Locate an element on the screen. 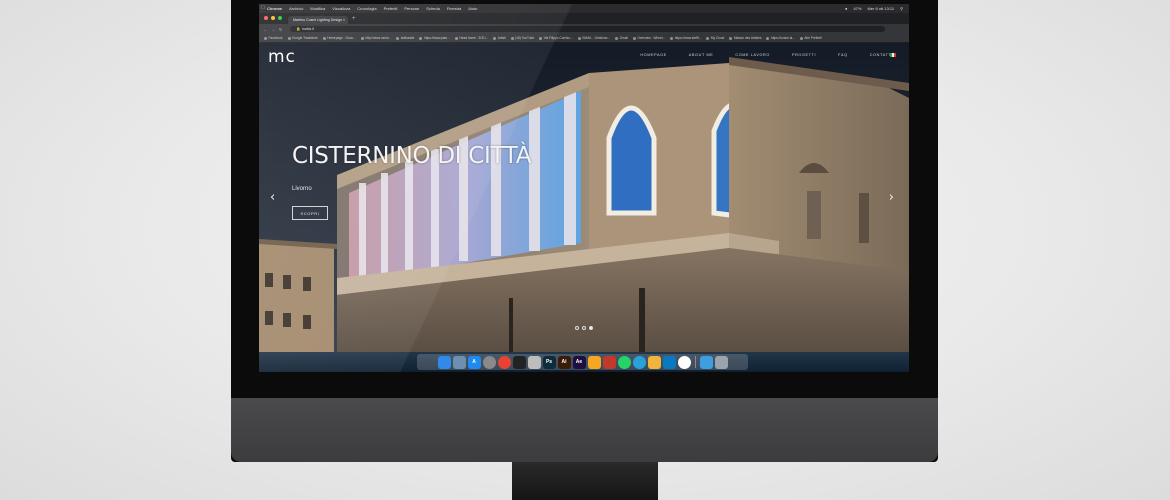  bookmark-item: (18) YouTube is located at coordinates (522, 38).